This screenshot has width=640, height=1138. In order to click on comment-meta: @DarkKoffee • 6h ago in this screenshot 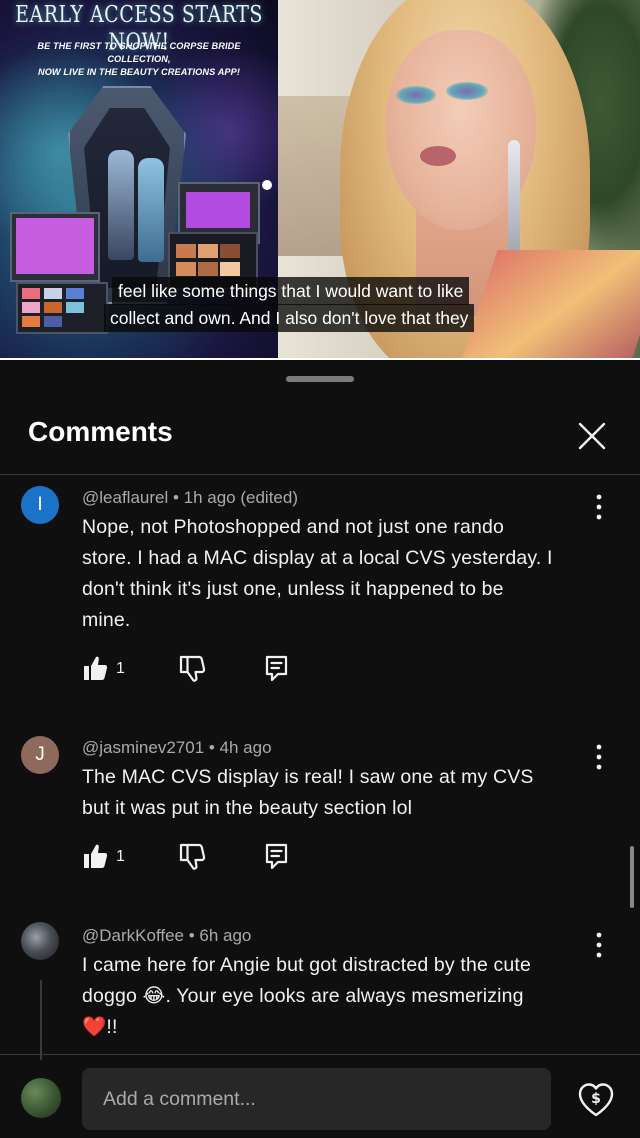, I will do `click(166, 936)`.